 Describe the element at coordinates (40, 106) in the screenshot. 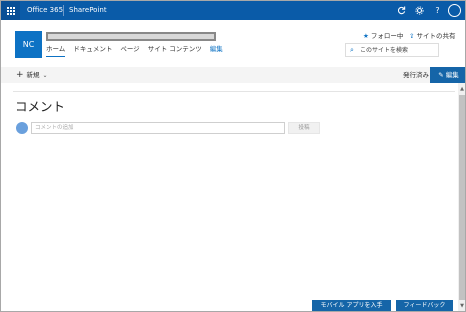

I see `comments-heading: コメント` at that location.